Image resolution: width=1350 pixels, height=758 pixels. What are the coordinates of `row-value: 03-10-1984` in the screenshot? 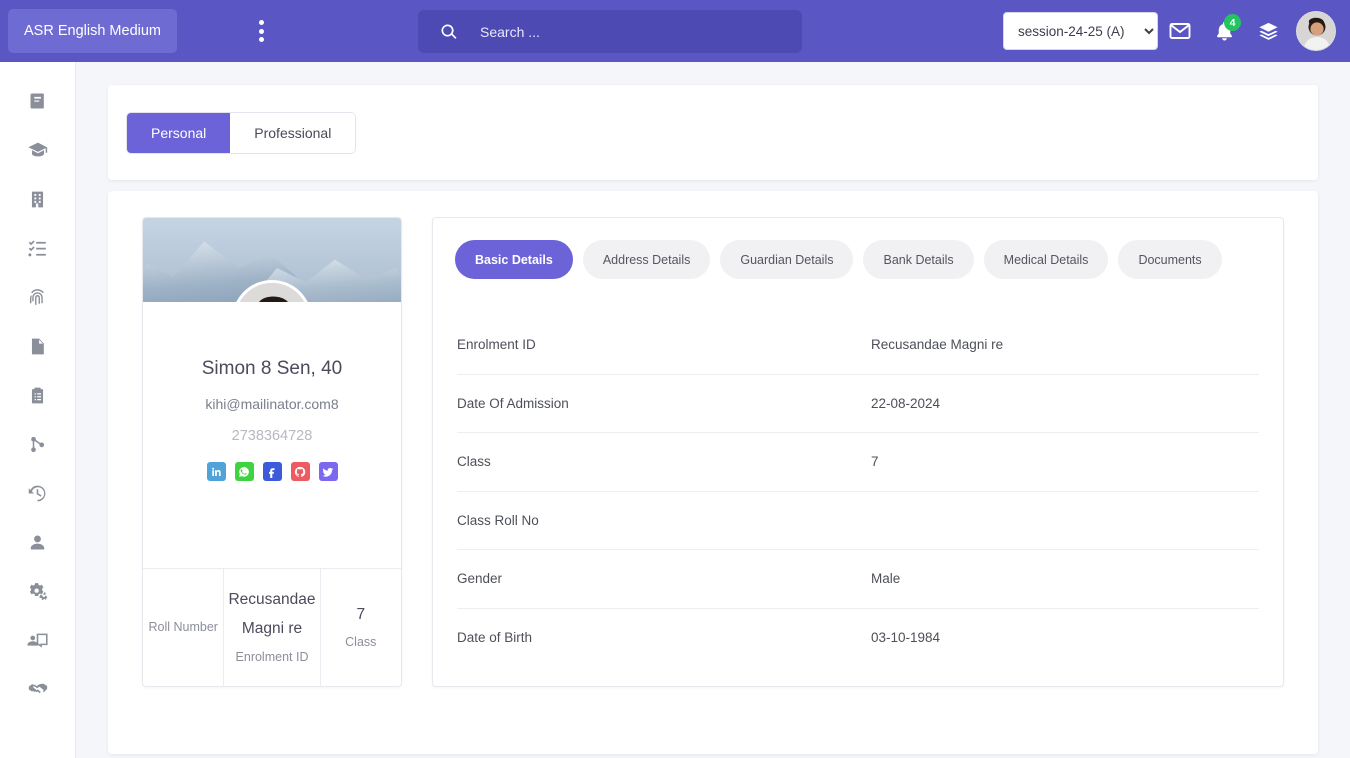 It's located at (906, 638).